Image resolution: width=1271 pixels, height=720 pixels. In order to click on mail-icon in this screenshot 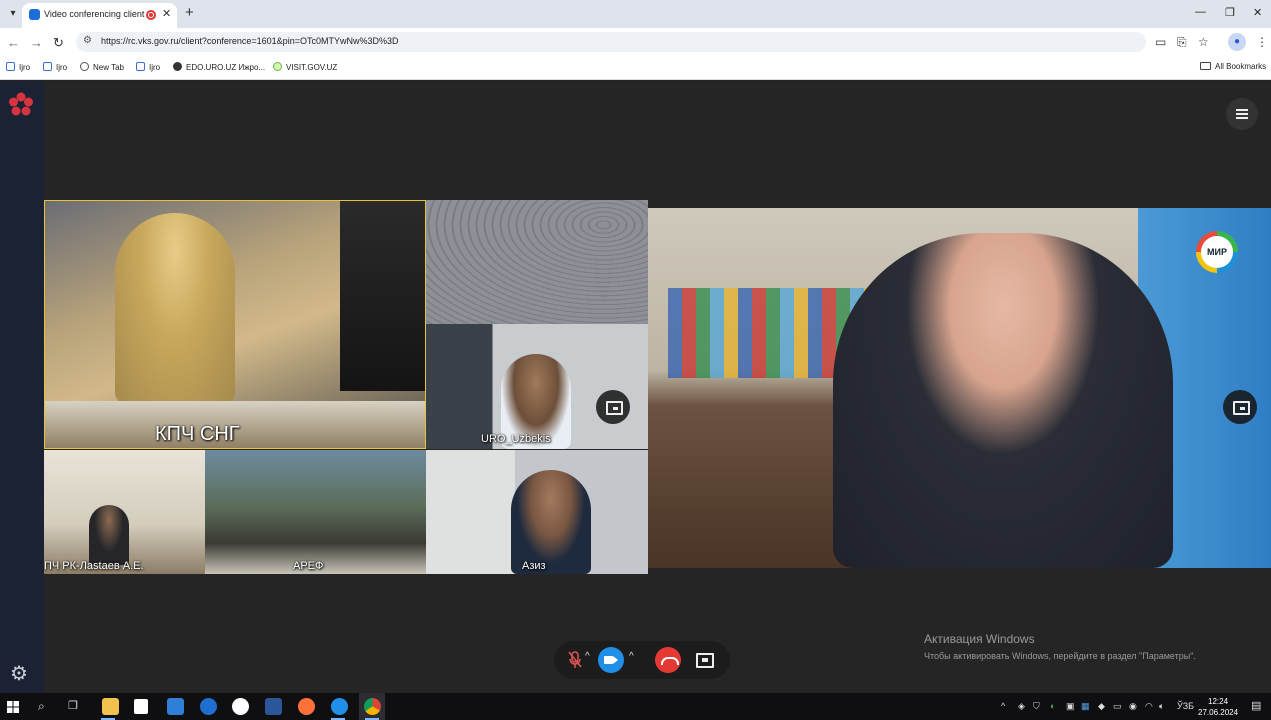, I will do `click(175, 706)`.